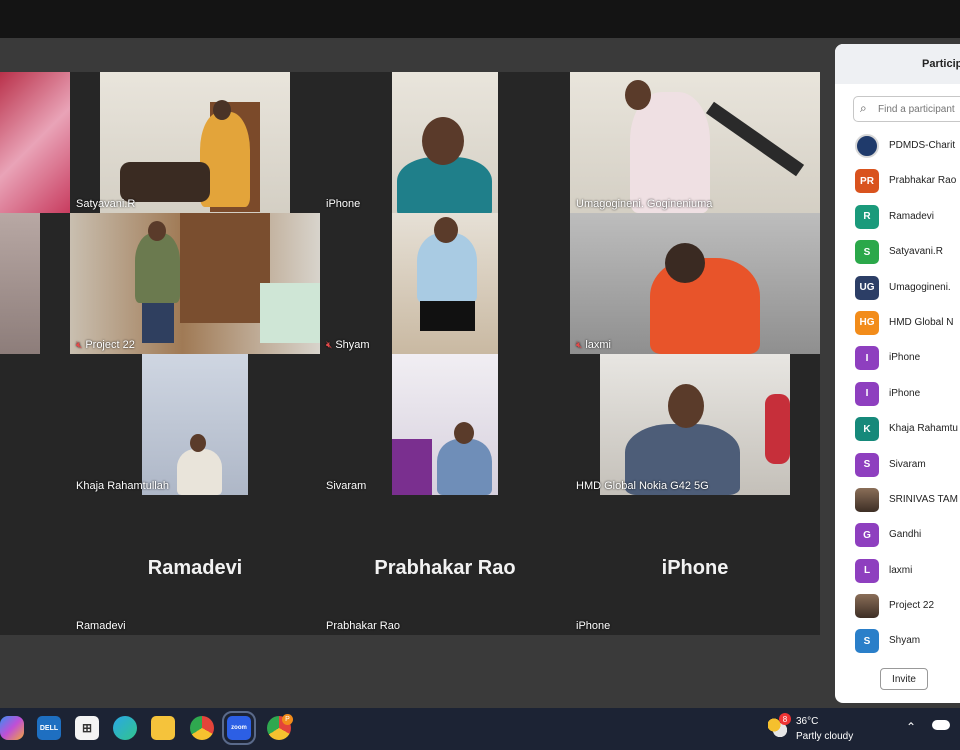 The image size is (960, 750). What do you see at coordinates (867, 322) in the screenshot?
I see `participant-avatar: HG` at bounding box center [867, 322].